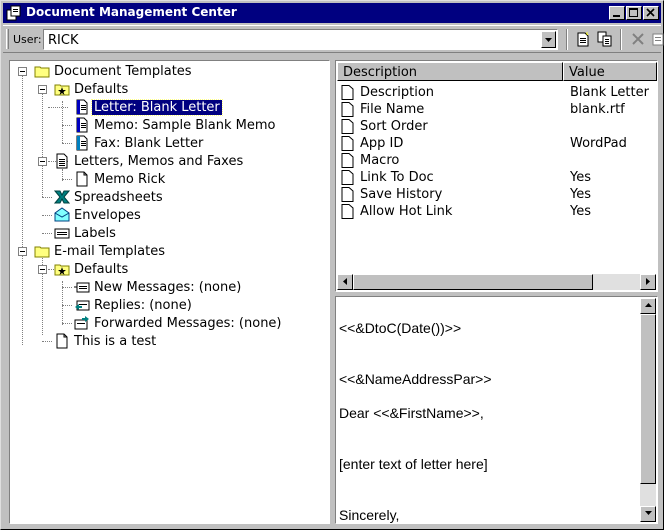  What do you see at coordinates (62, 270) in the screenshot?
I see `folder-star-icon` at bounding box center [62, 270].